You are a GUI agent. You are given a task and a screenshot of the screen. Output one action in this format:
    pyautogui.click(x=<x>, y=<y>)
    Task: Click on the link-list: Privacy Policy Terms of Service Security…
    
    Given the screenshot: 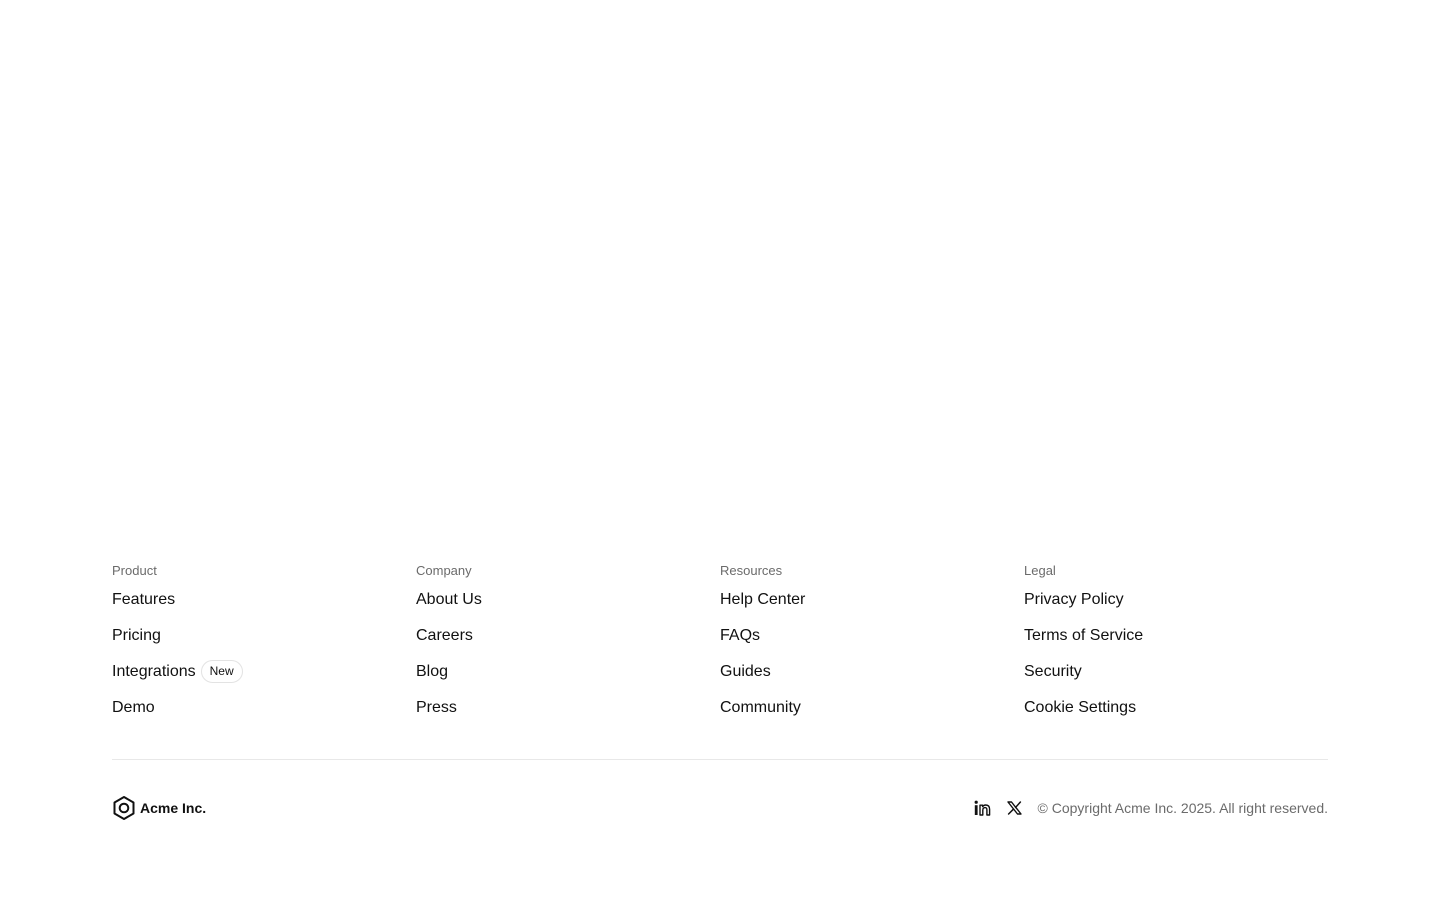 What is the action you would take?
    pyautogui.click(x=1176, y=662)
    